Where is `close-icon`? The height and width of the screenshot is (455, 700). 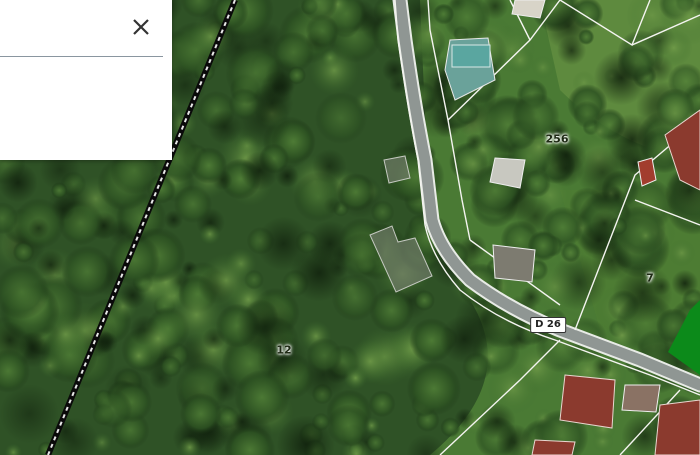
close-icon is located at coordinates (141, 27).